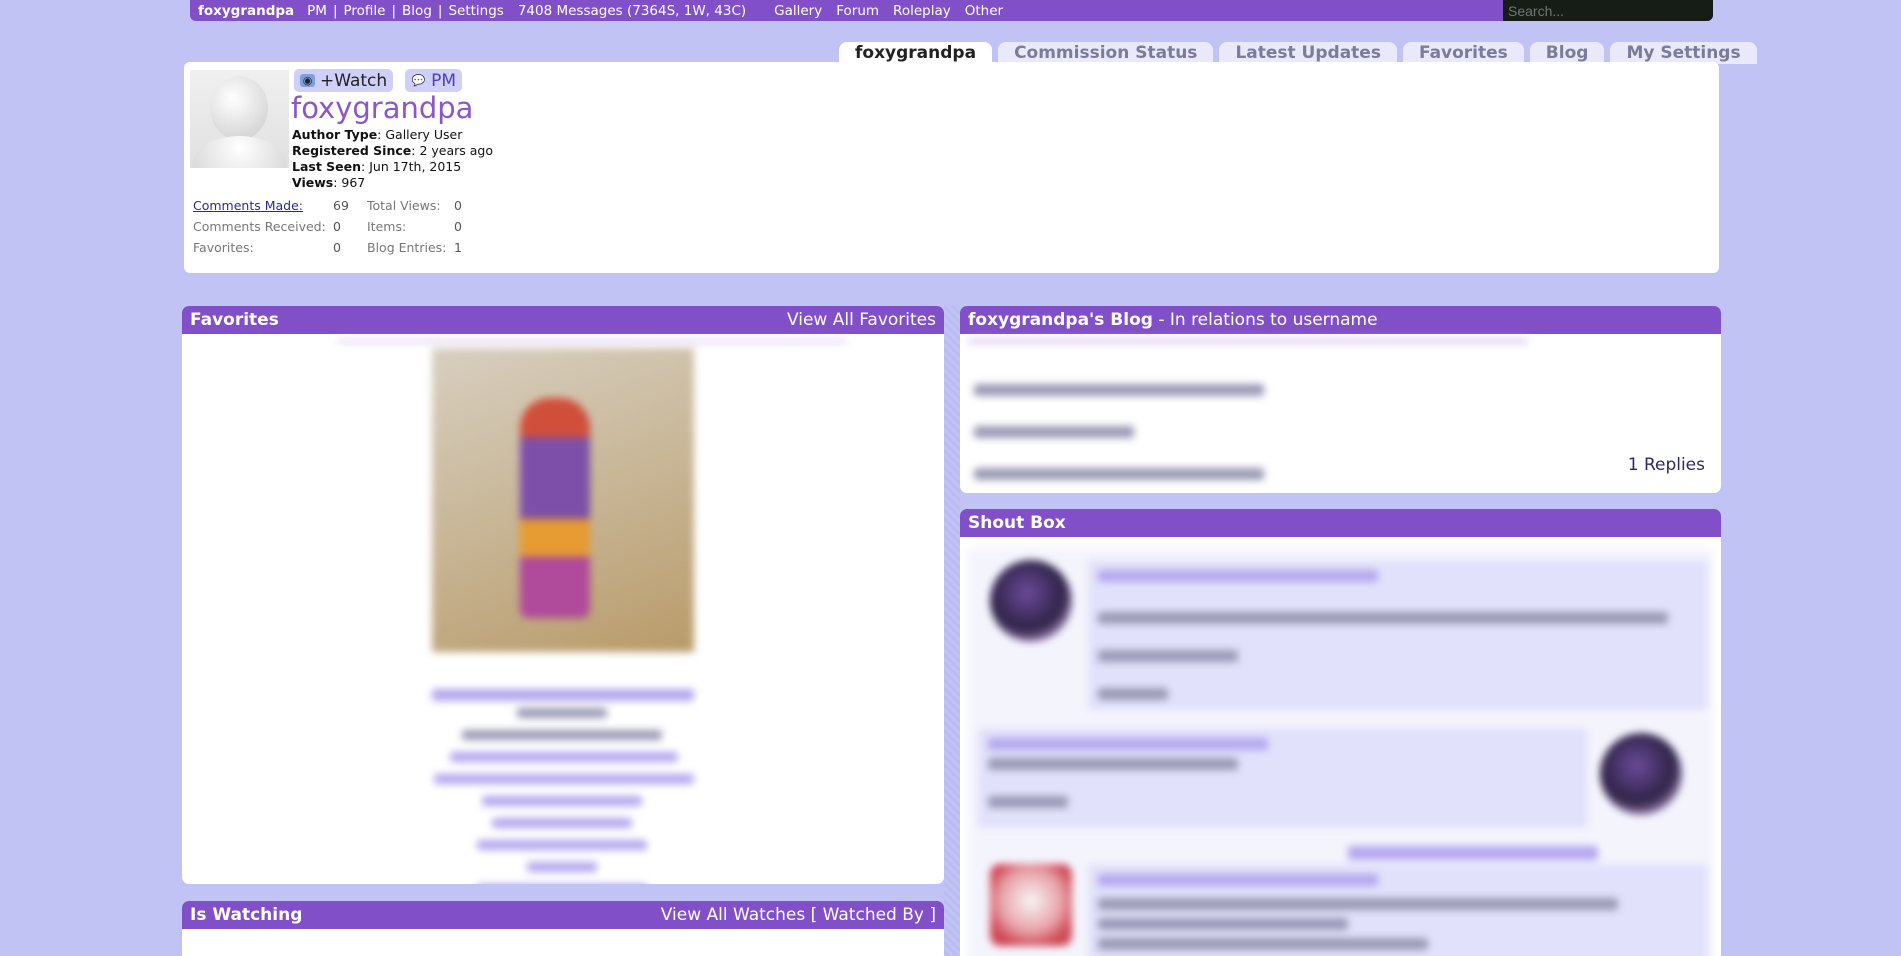  What do you see at coordinates (259, 226) in the screenshot?
I see `comments-received-label: Comments Received:` at bounding box center [259, 226].